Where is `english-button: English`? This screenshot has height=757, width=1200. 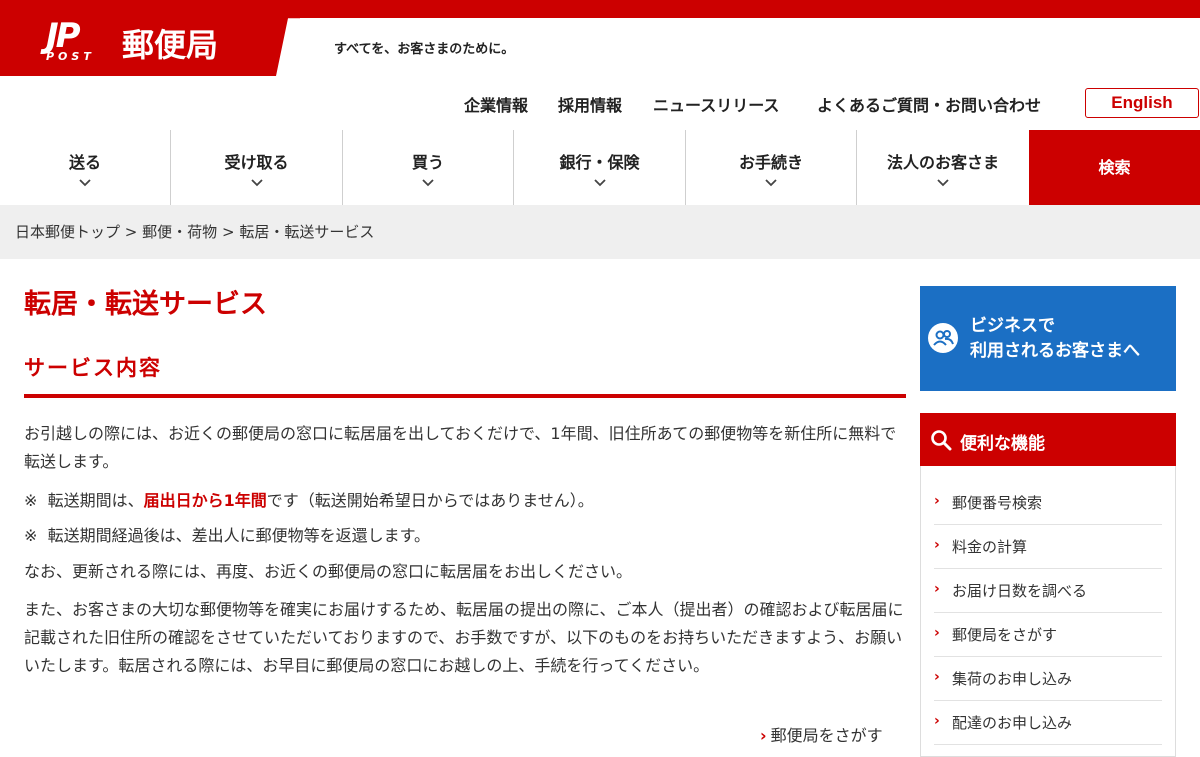 english-button: English is located at coordinates (1142, 103).